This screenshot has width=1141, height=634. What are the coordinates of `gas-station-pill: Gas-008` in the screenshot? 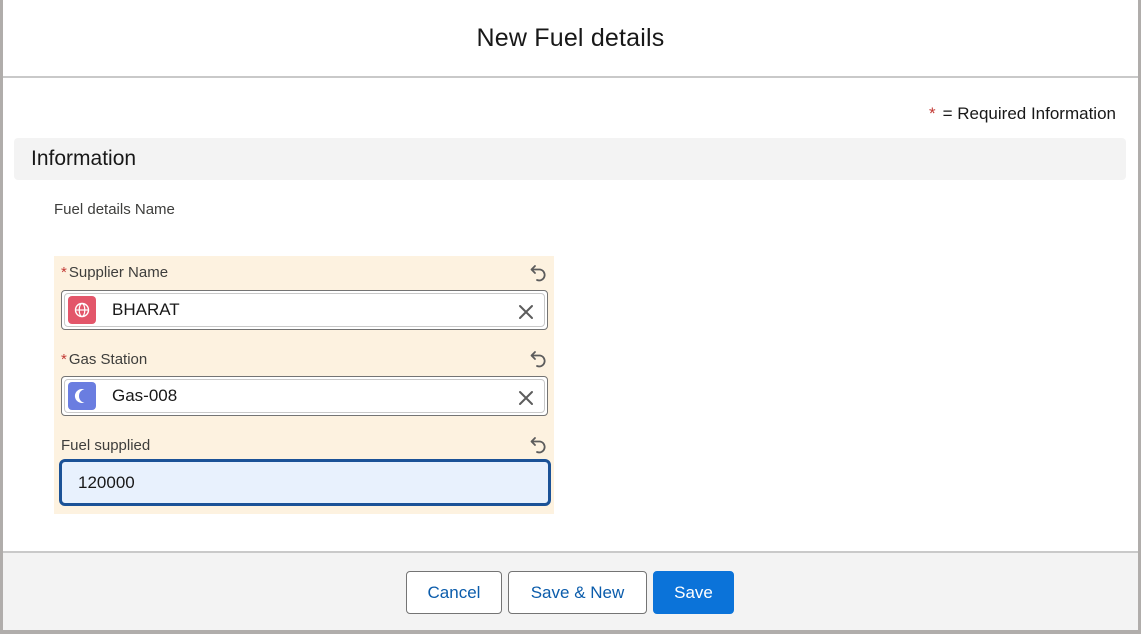 It's located at (304, 396).